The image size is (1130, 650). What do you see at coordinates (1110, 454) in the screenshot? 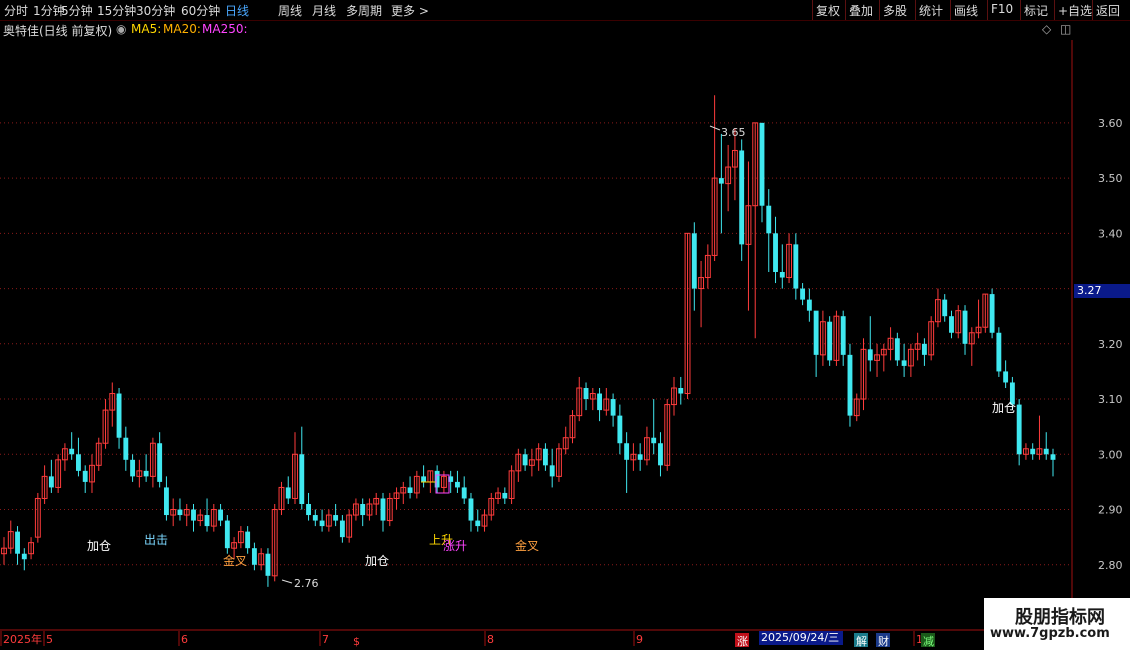
I see `y-tick-label: 3.00` at bounding box center [1110, 454].